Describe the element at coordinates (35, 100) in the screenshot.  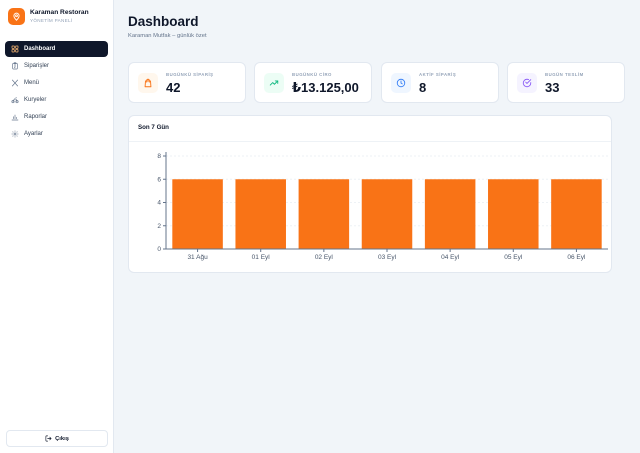
I see `sidebar-item-label: Kuryeler` at that location.